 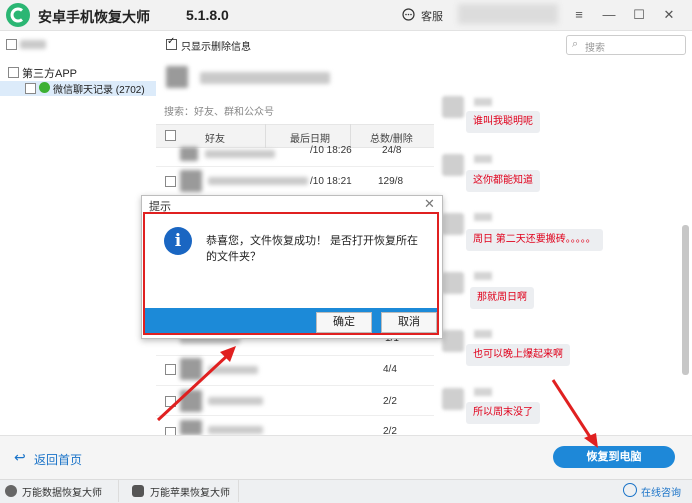 What do you see at coordinates (193, 387) in the screenshot?
I see `annotation-arrow-left` at bounding box center [193, 387].